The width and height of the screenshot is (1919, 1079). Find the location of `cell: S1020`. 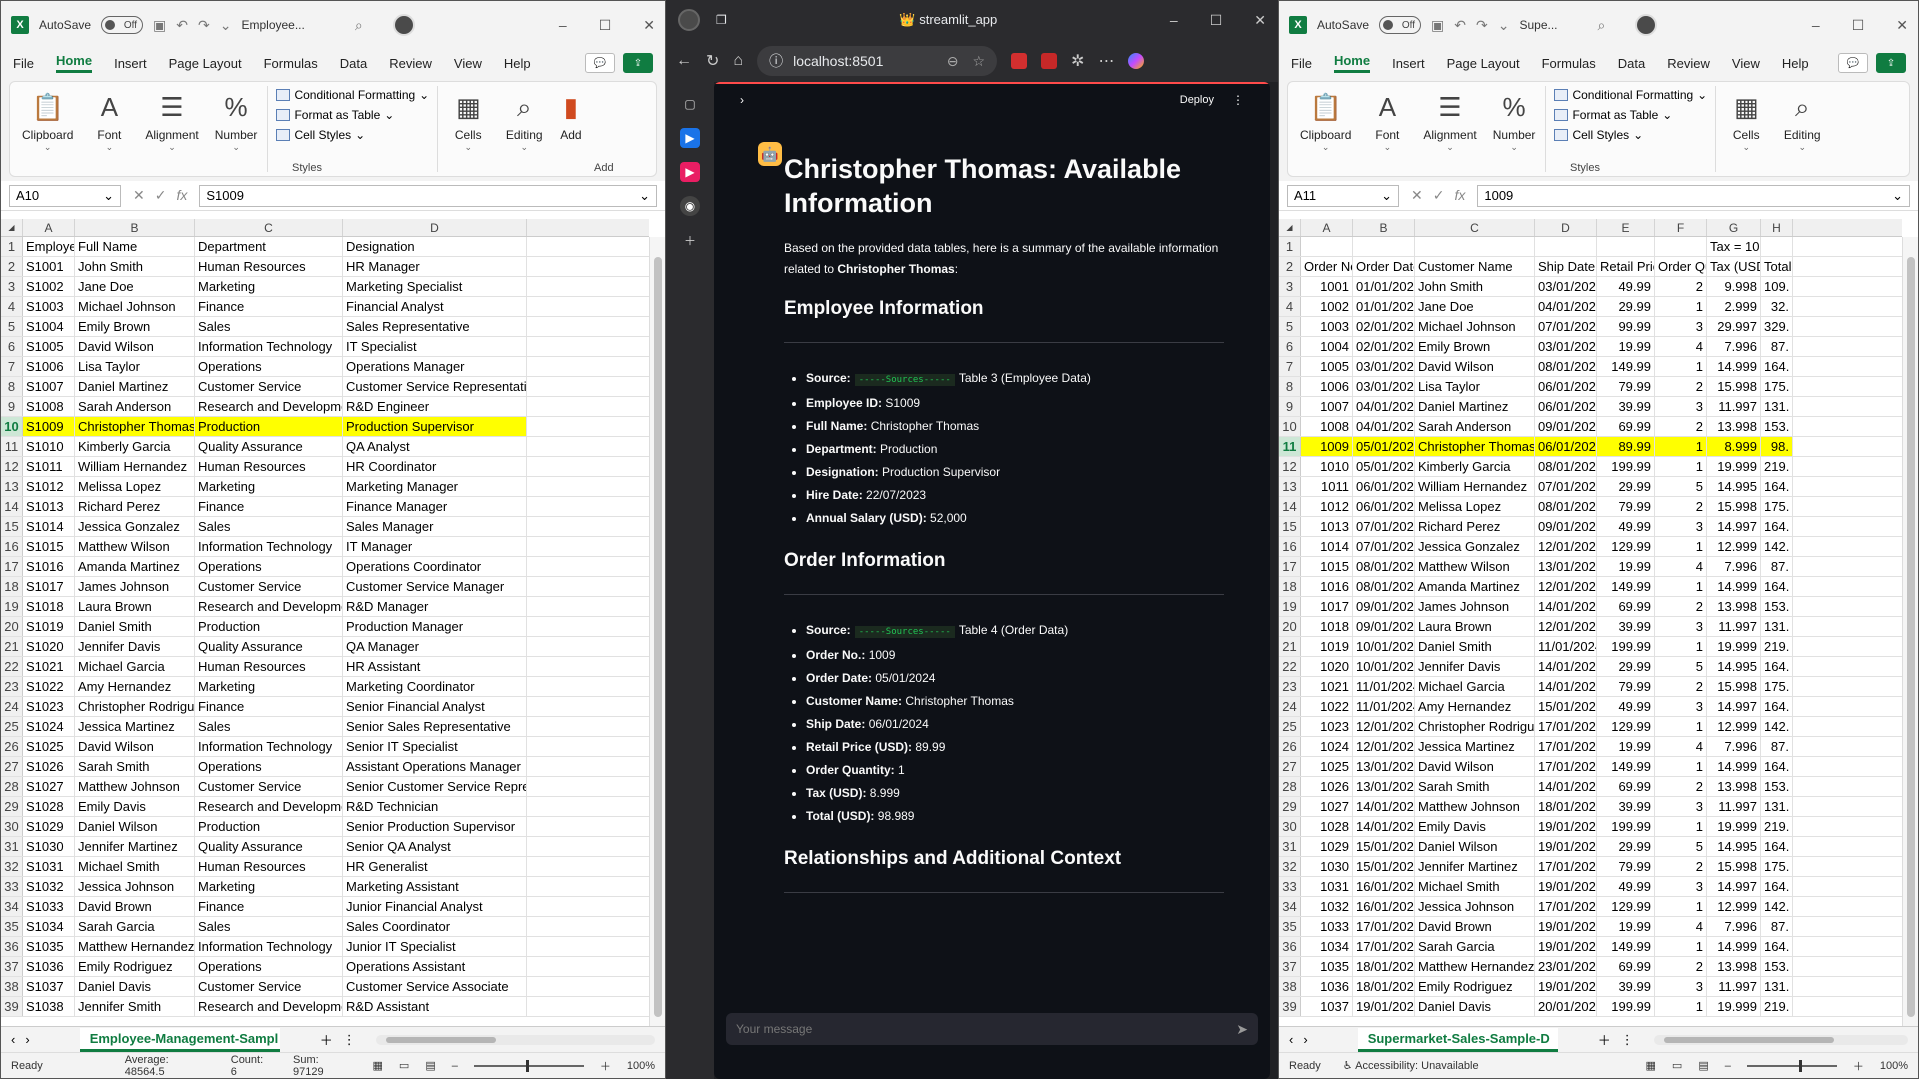

cell: S1020 is located at coordinates (49, 646).